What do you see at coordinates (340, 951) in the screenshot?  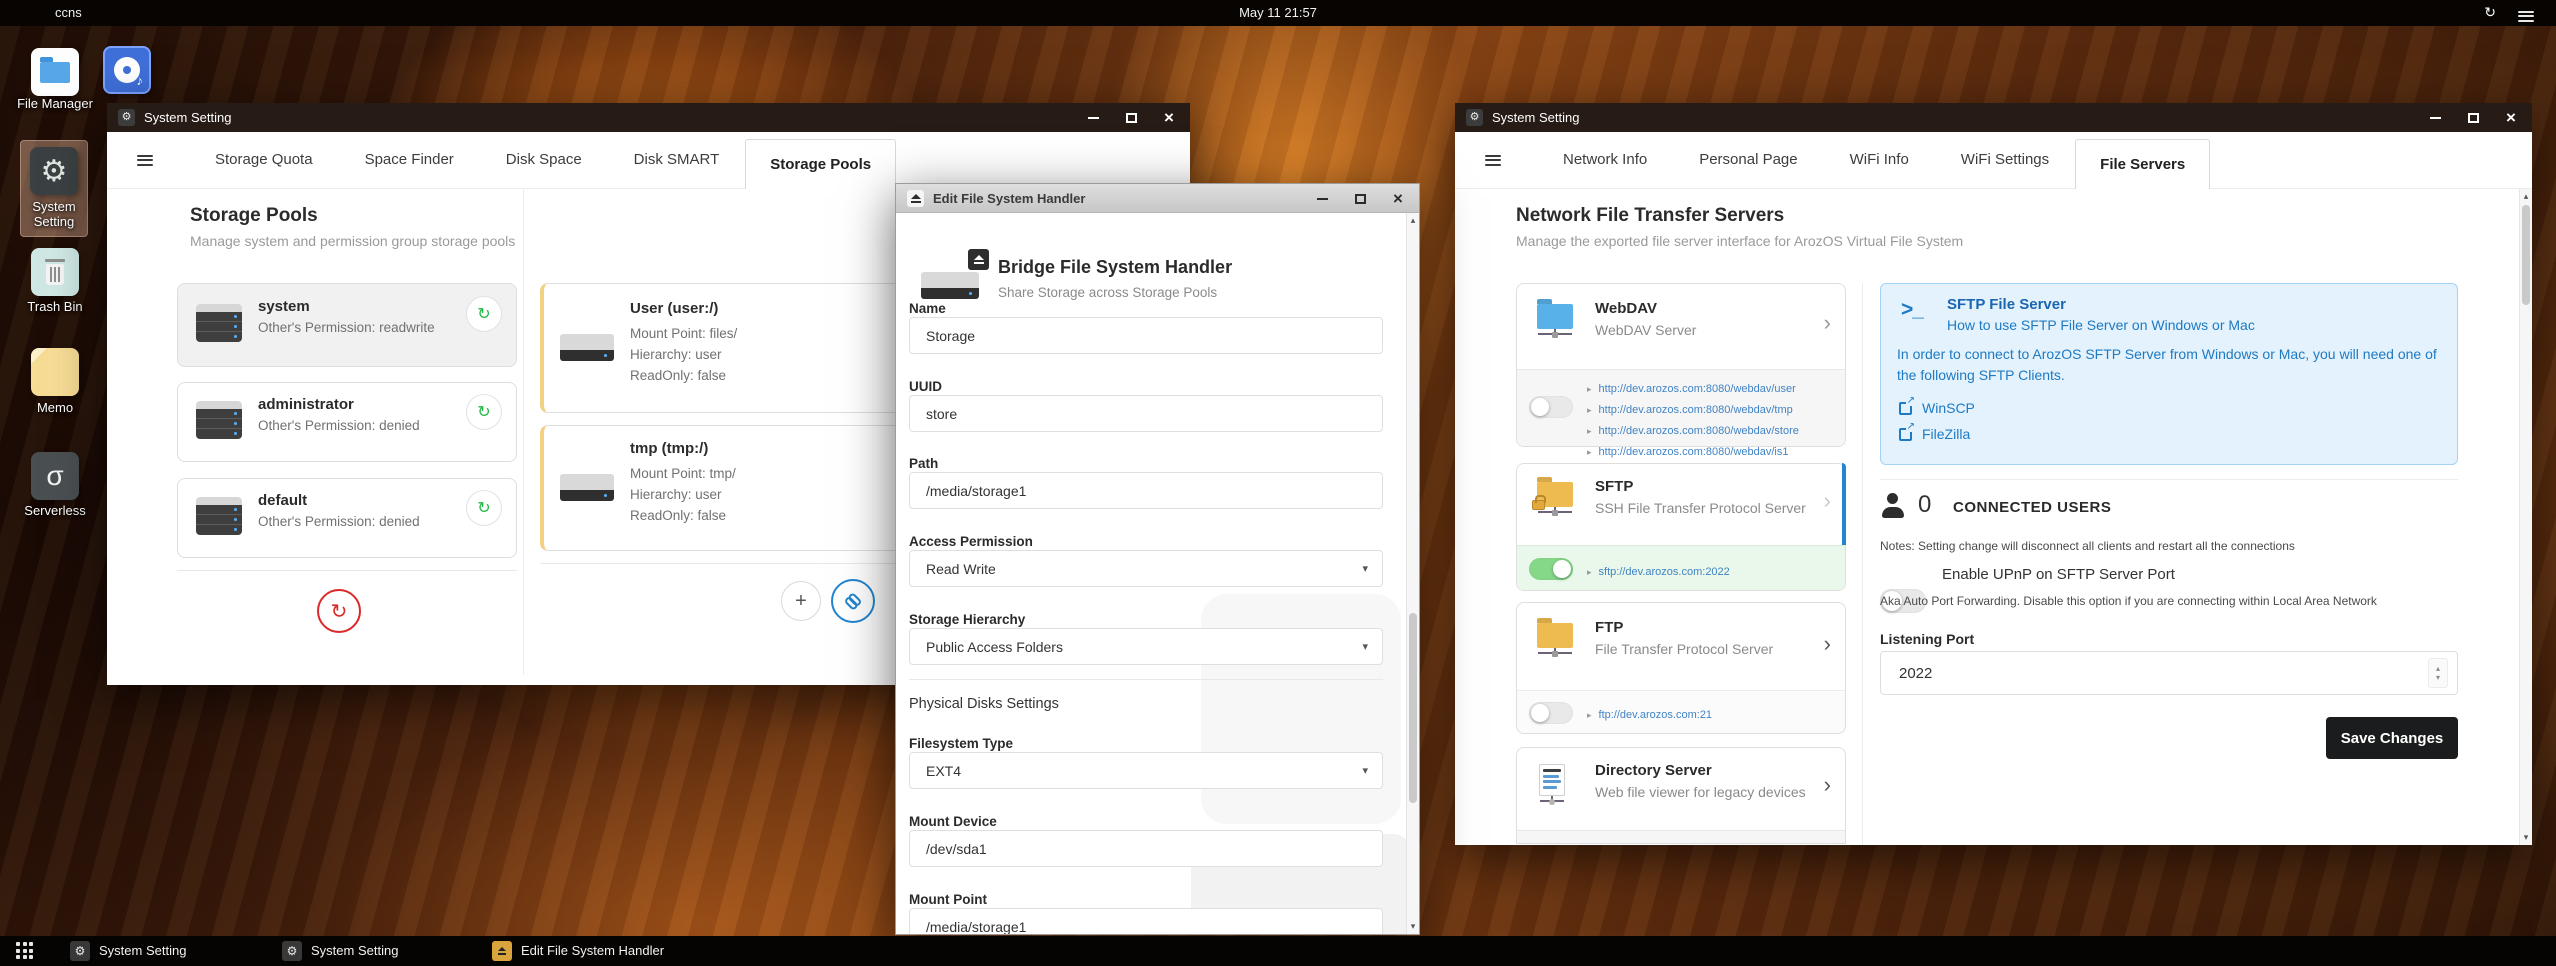 I see `taskbar-item-system-setting-2: ⚙ System Setting` at bounding box center [340, 951].